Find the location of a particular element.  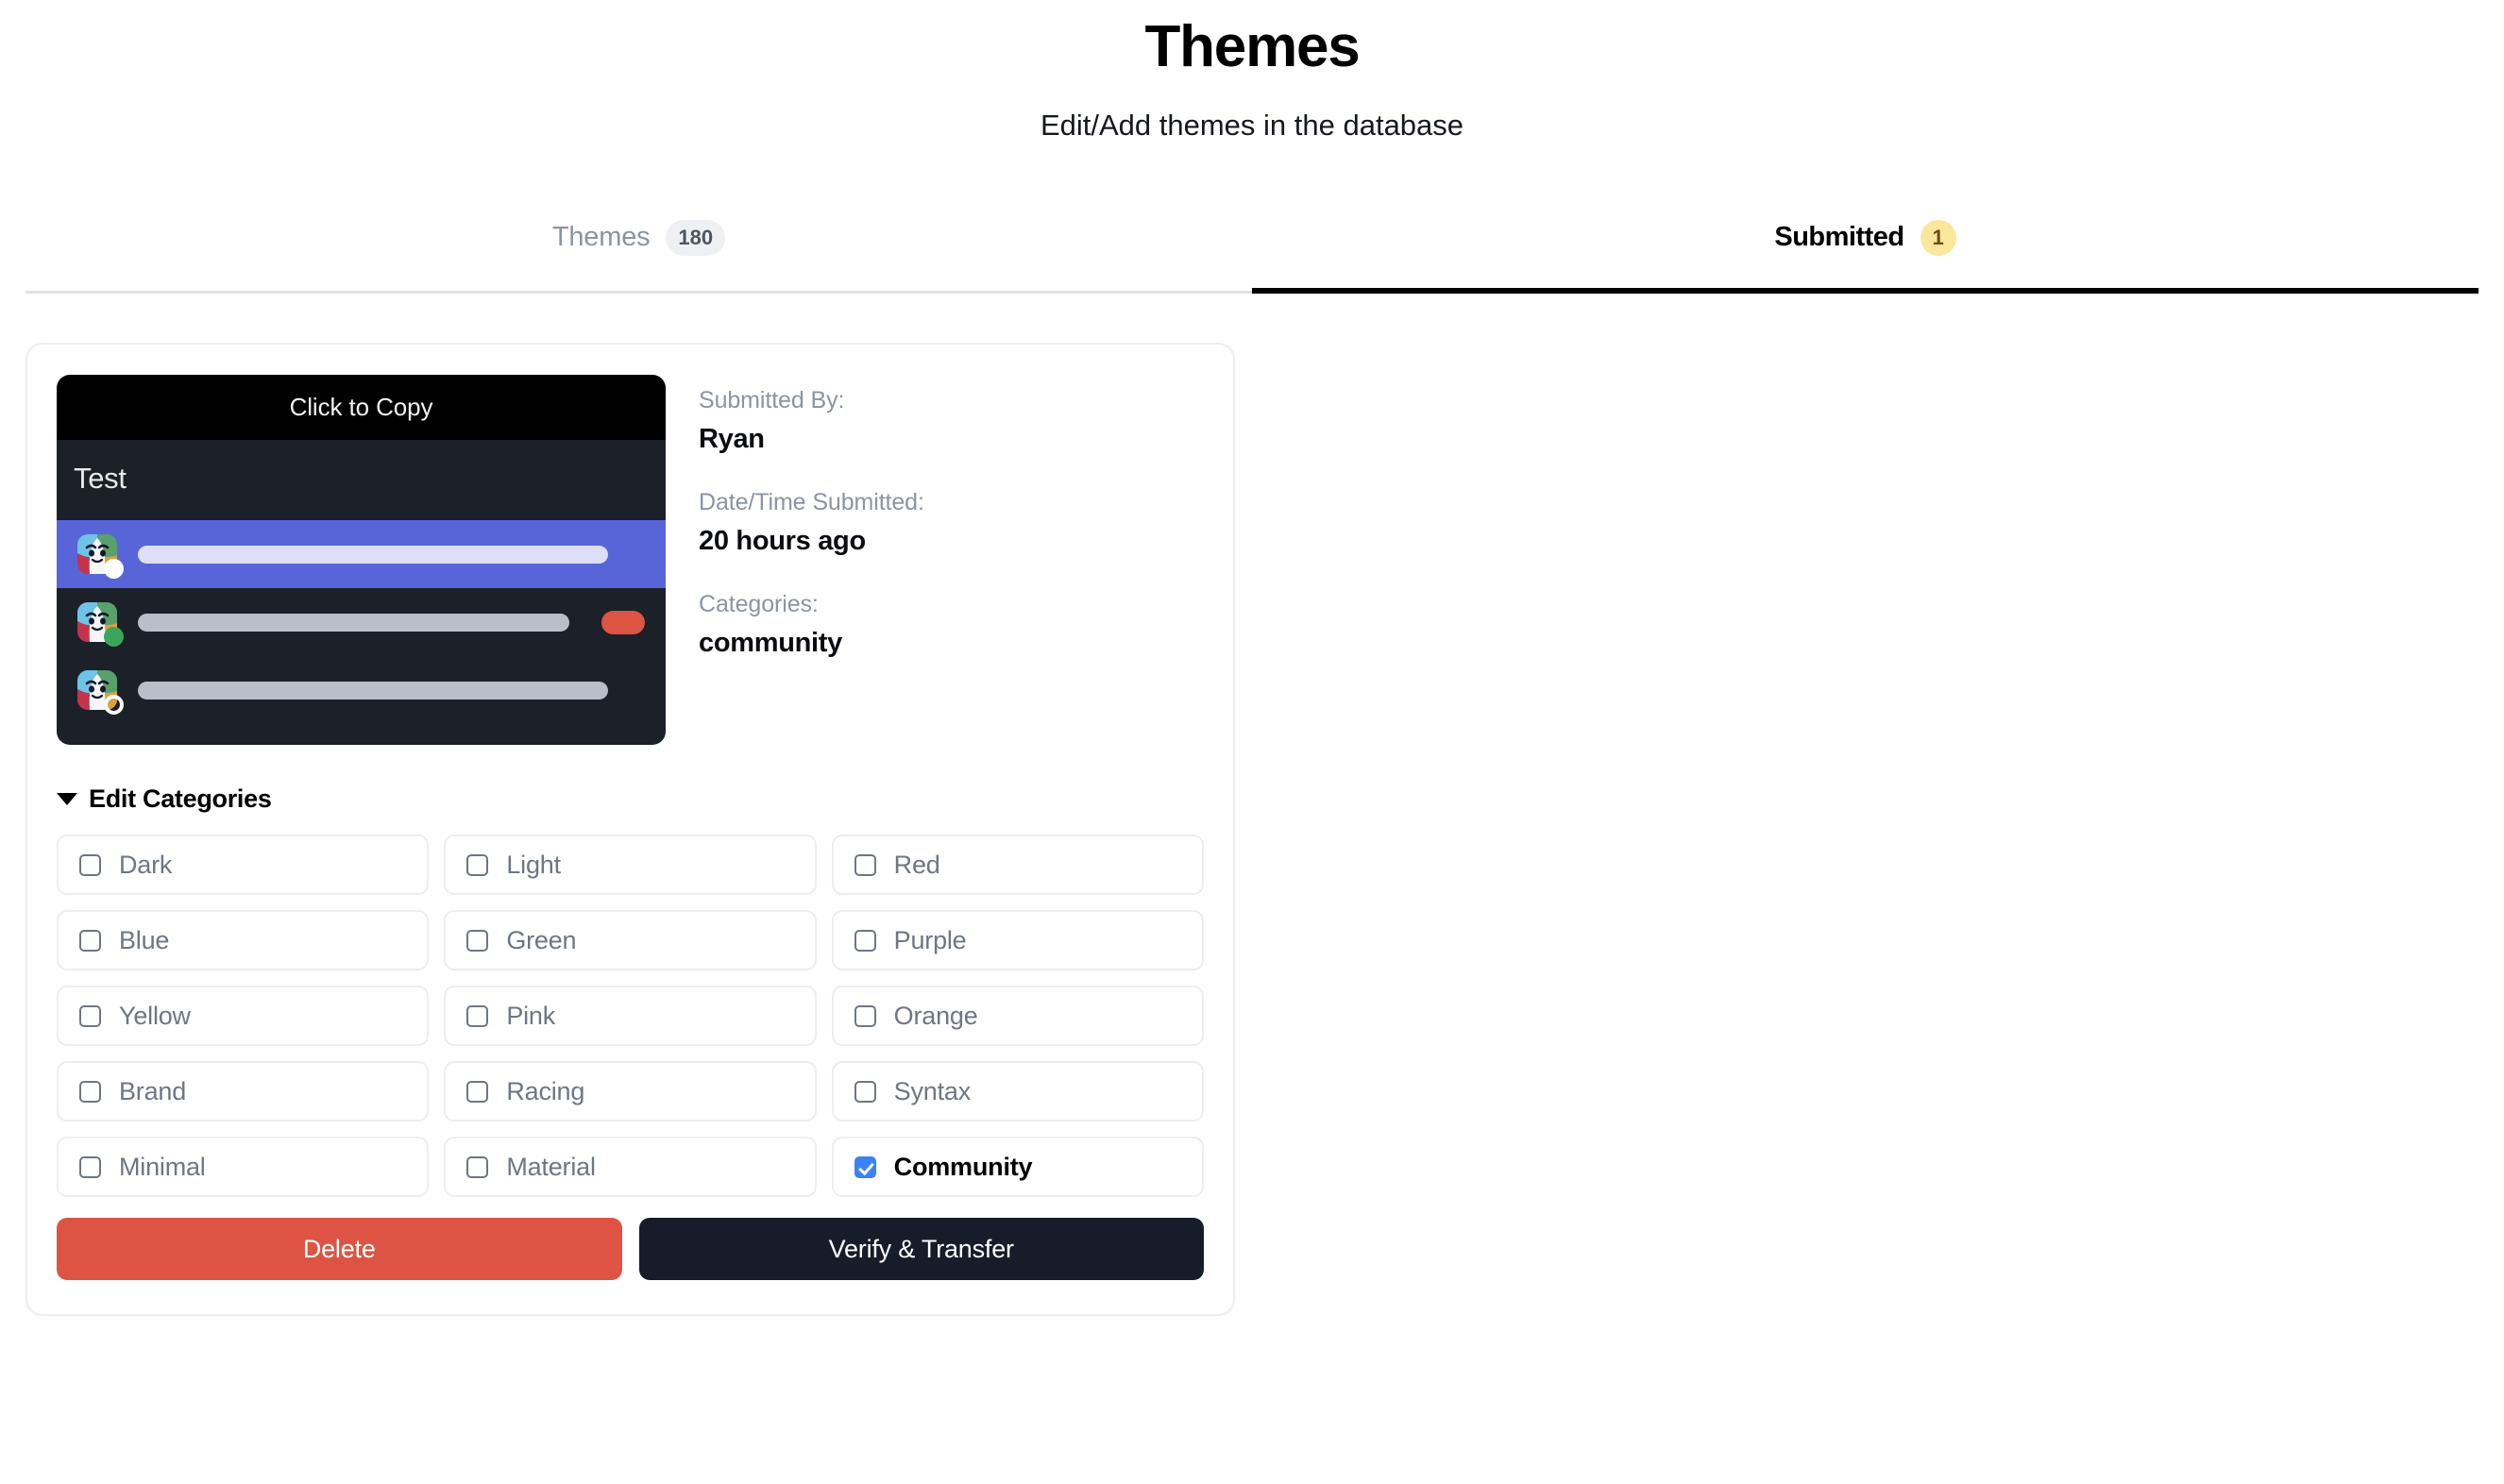

category-label: Racing is located at coordinates (545, 1090).